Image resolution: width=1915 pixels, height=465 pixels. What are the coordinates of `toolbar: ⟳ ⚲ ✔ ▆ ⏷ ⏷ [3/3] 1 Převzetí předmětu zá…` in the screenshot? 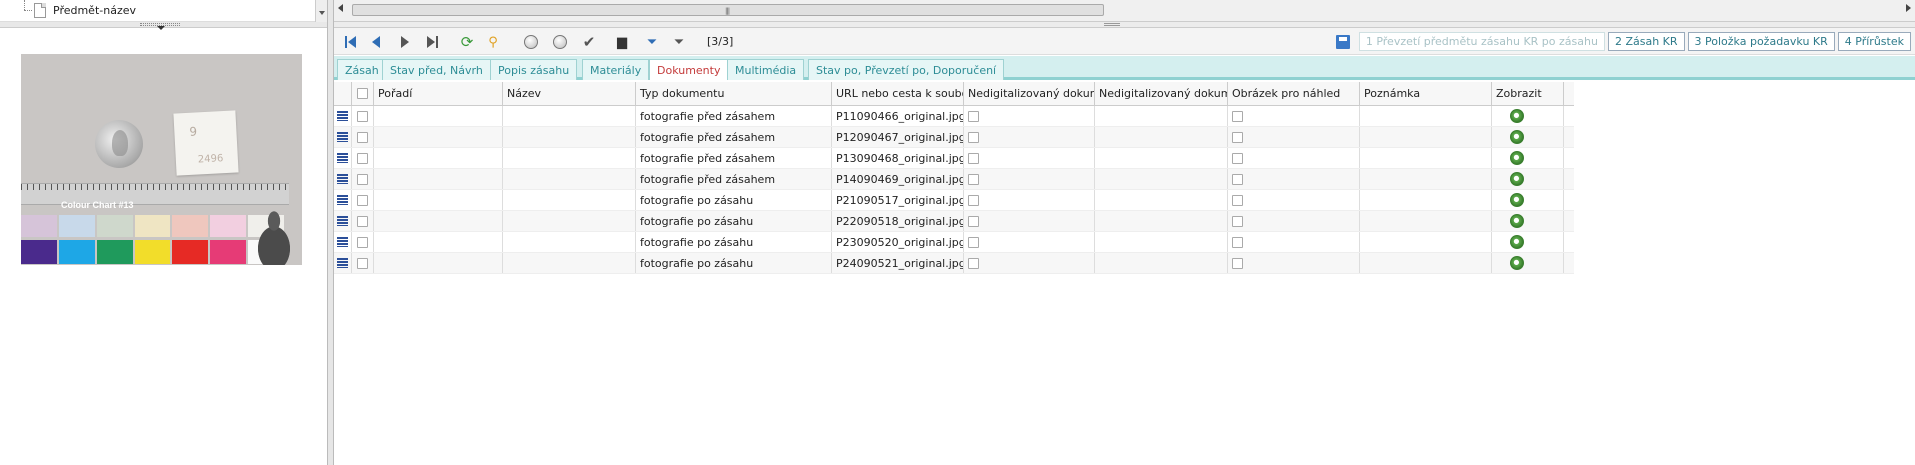 It's located at (1124, 41).